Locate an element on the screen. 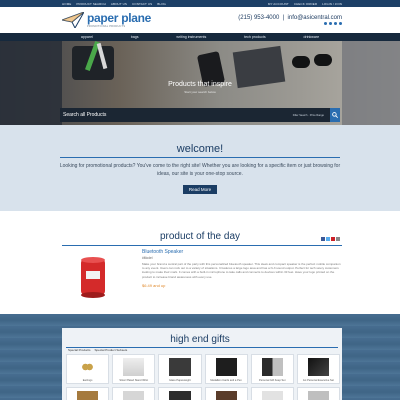 This screenshot has width=400, height=400. gift-caption: Silver Plated Stand Wrist is located at coordinates (134, 380).